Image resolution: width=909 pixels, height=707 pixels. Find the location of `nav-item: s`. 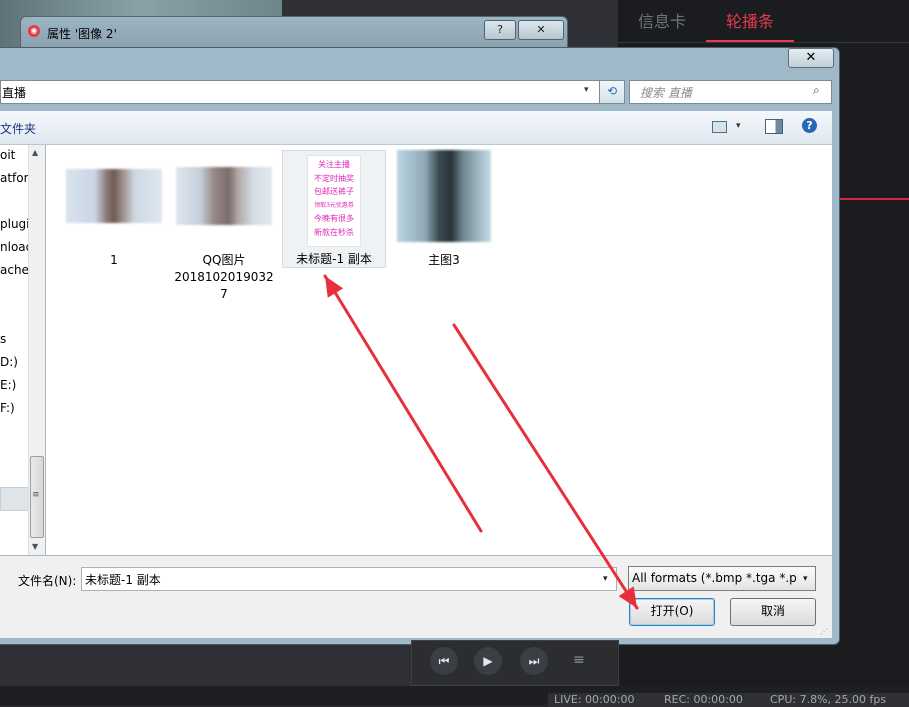

nav-item: s is located at coordinates (3, 339).